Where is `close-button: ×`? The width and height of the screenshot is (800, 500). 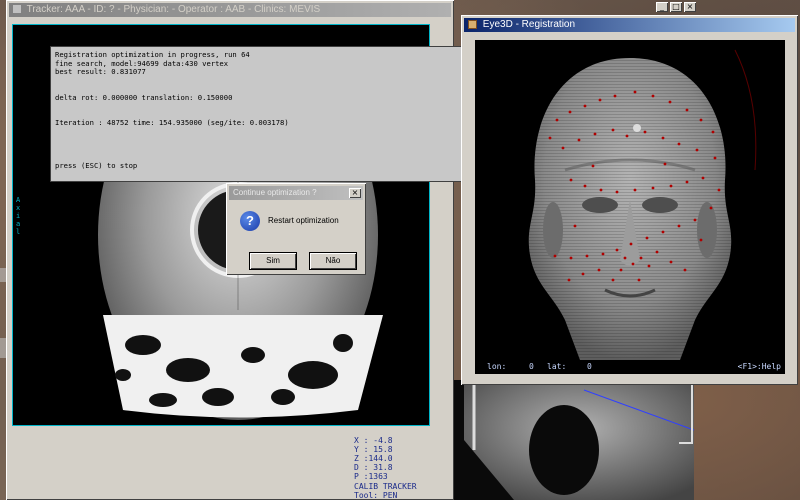 close-button: × is located at coordinates (690, 7).